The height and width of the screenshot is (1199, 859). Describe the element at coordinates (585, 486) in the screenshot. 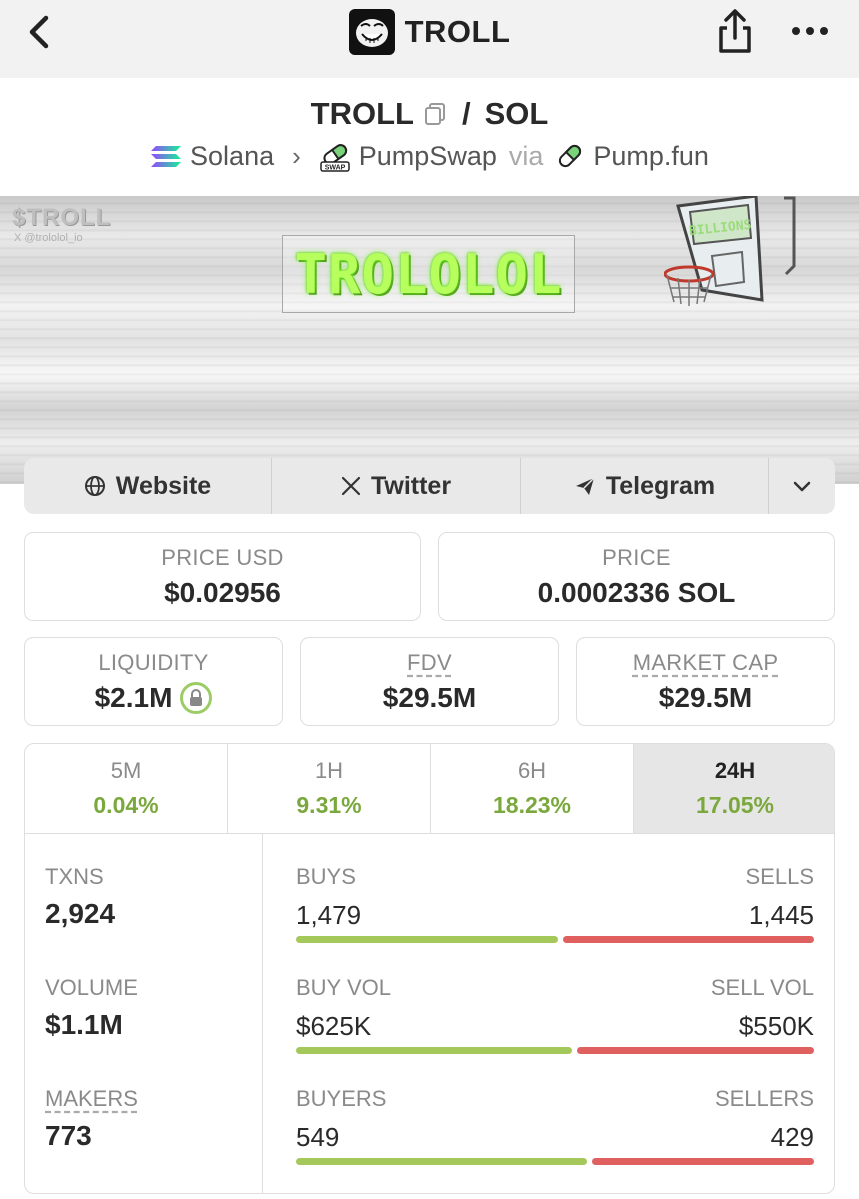

I see `telegram-icon` at that location.